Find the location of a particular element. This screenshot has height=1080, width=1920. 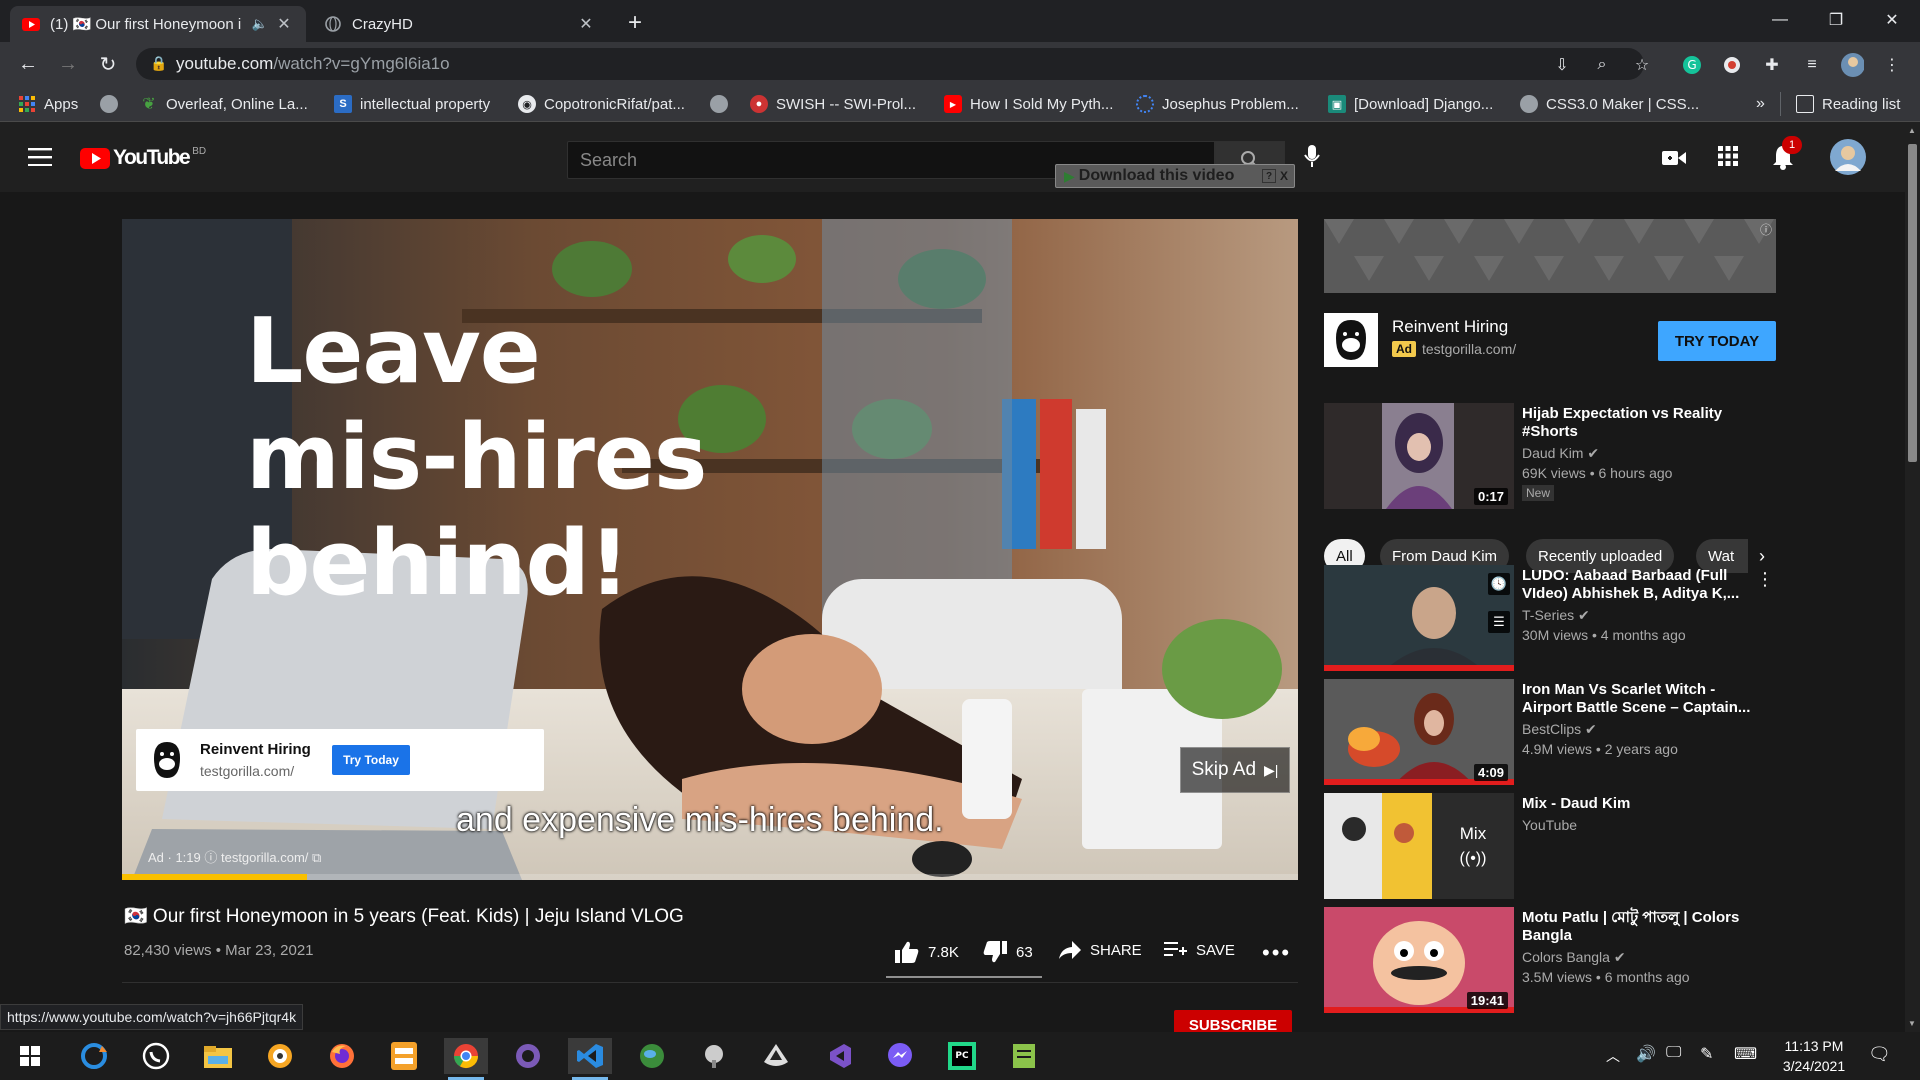

pycharm-icon: PC is located at coordinates (962, 1056).